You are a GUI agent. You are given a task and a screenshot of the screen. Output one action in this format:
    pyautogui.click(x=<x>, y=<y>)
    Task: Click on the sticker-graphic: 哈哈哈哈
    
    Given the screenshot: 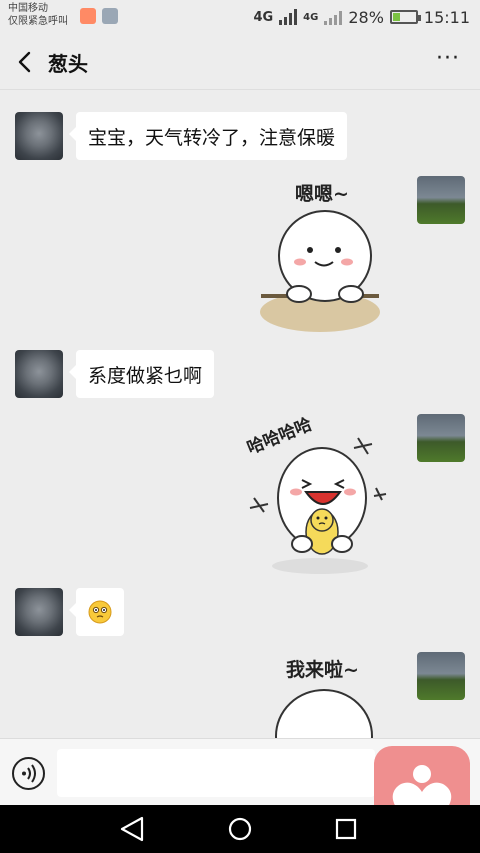 What is the action you would take?
    pyautogui.click(x=315, y=494)
    